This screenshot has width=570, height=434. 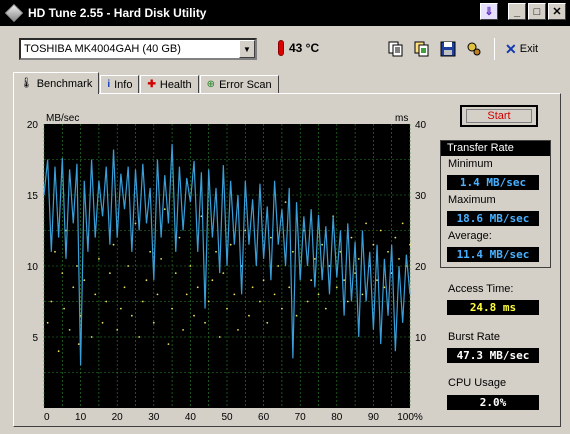 I want to click on title-bar: HD Tune 2.55 - Hard Disk Utility ⇓ _ □ ✕, so click(x=285, y=13).